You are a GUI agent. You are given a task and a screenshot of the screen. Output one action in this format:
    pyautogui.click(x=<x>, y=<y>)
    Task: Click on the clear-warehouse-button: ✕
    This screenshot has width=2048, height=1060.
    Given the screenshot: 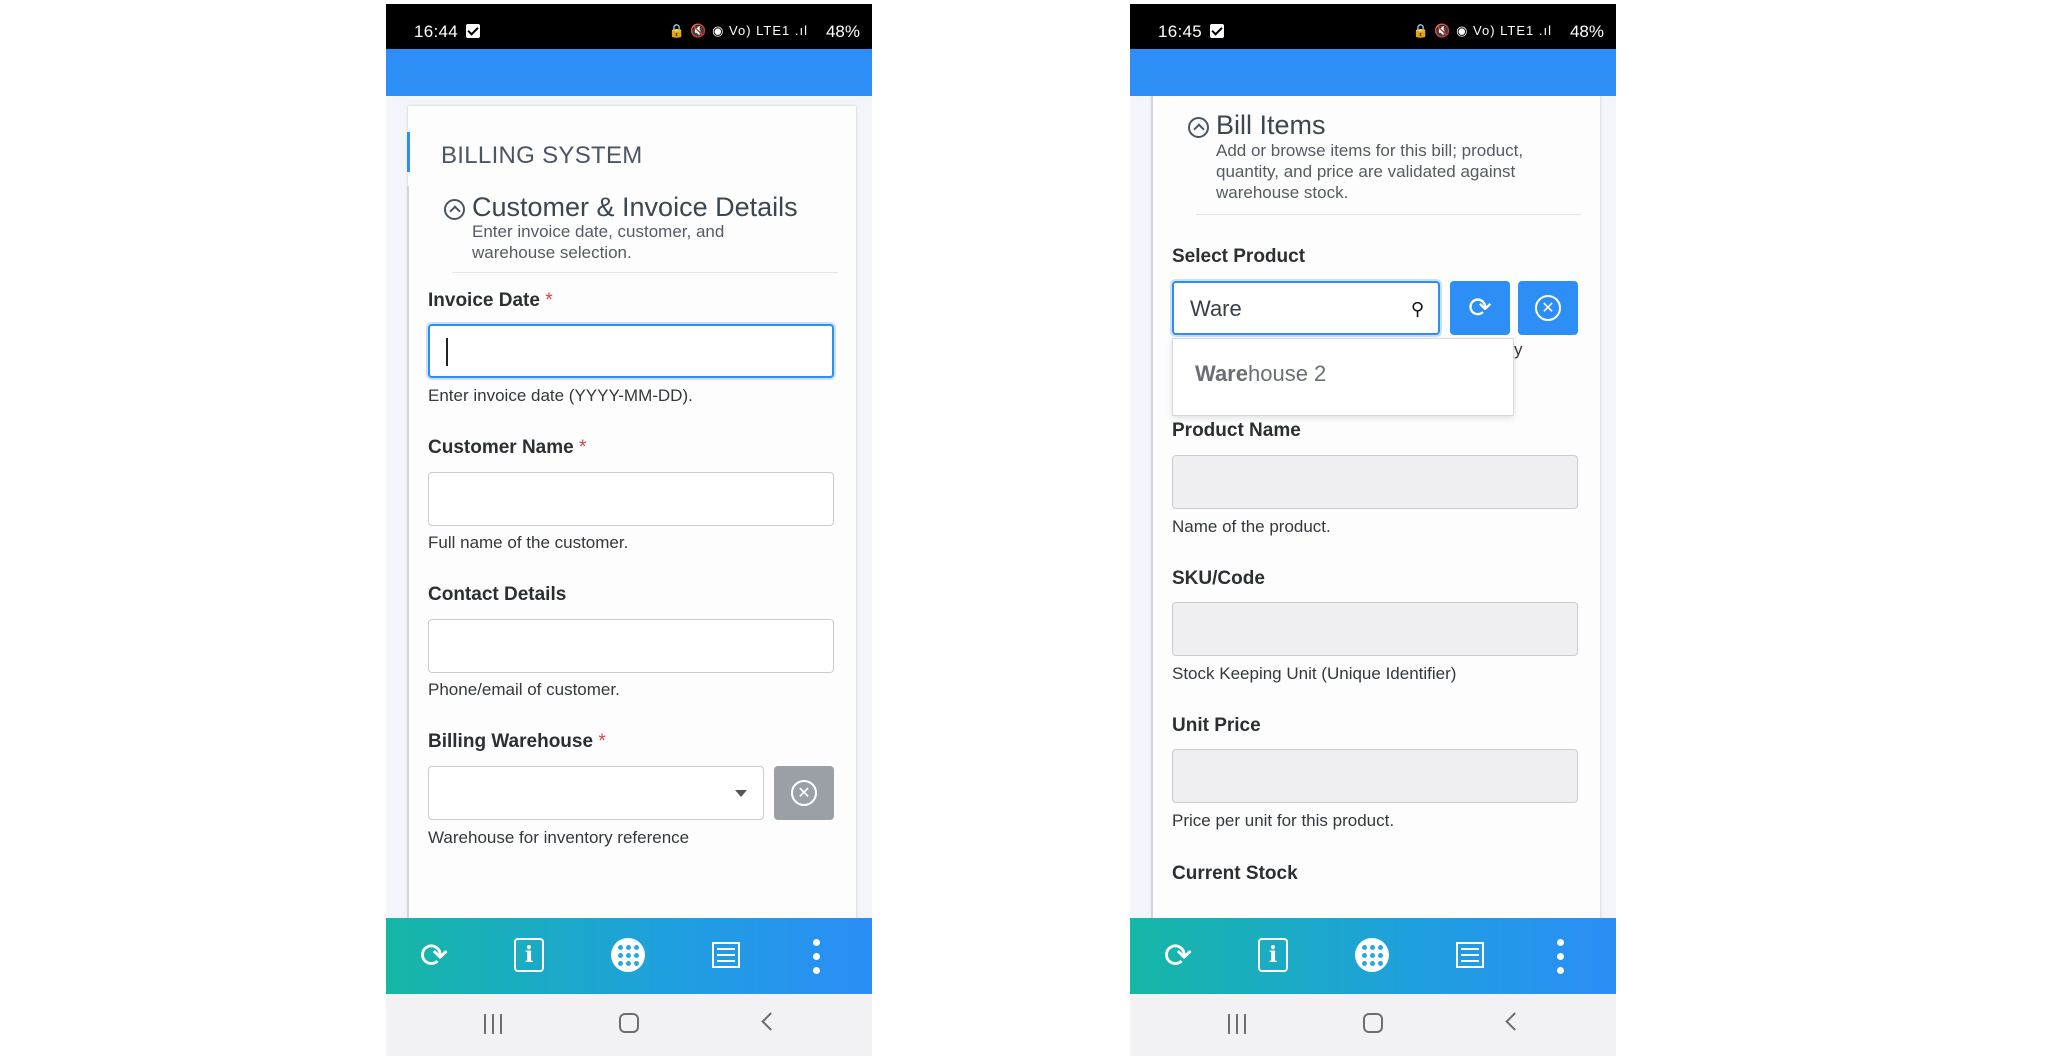 What is the action you would take?
    pyautogui.click(x=804, y=793)
    